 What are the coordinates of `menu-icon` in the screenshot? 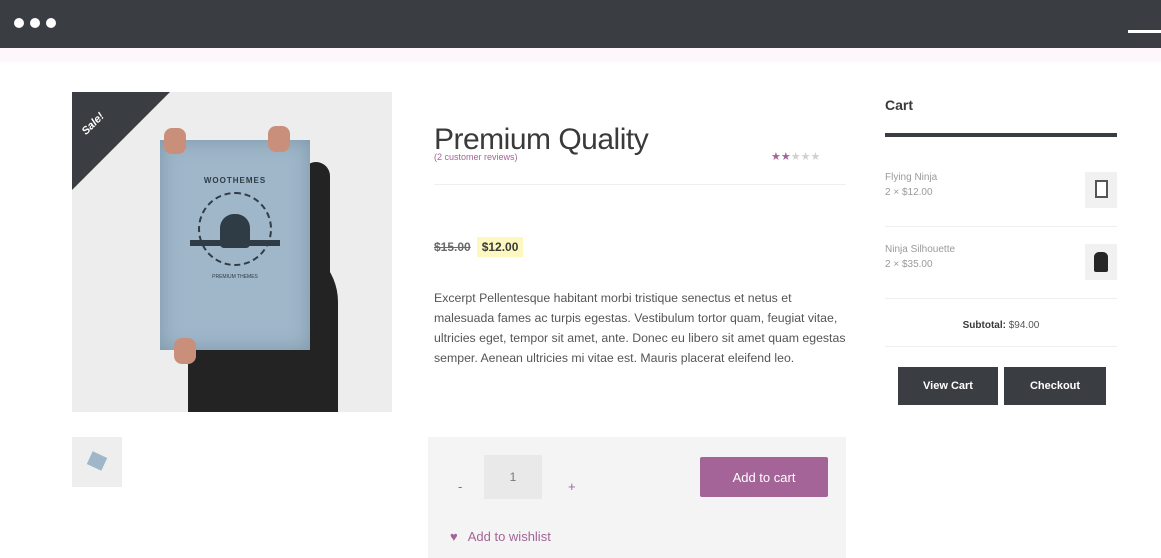 It's located at (1144, 31).